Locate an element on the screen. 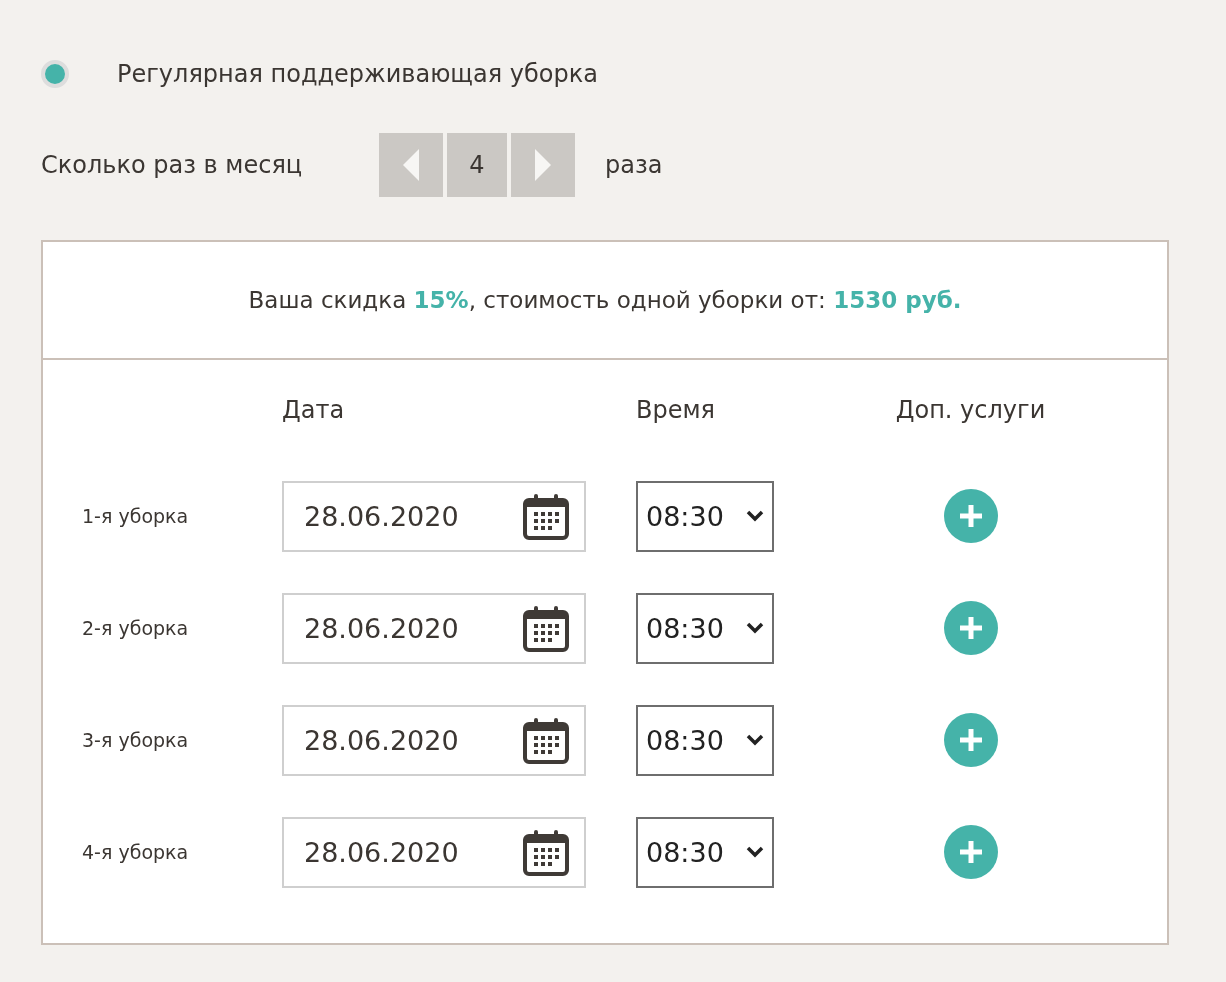 Image resolution: width=1226 pixels, height=982 pixels. right-triangle-icon is located at coordinates (543, 165).